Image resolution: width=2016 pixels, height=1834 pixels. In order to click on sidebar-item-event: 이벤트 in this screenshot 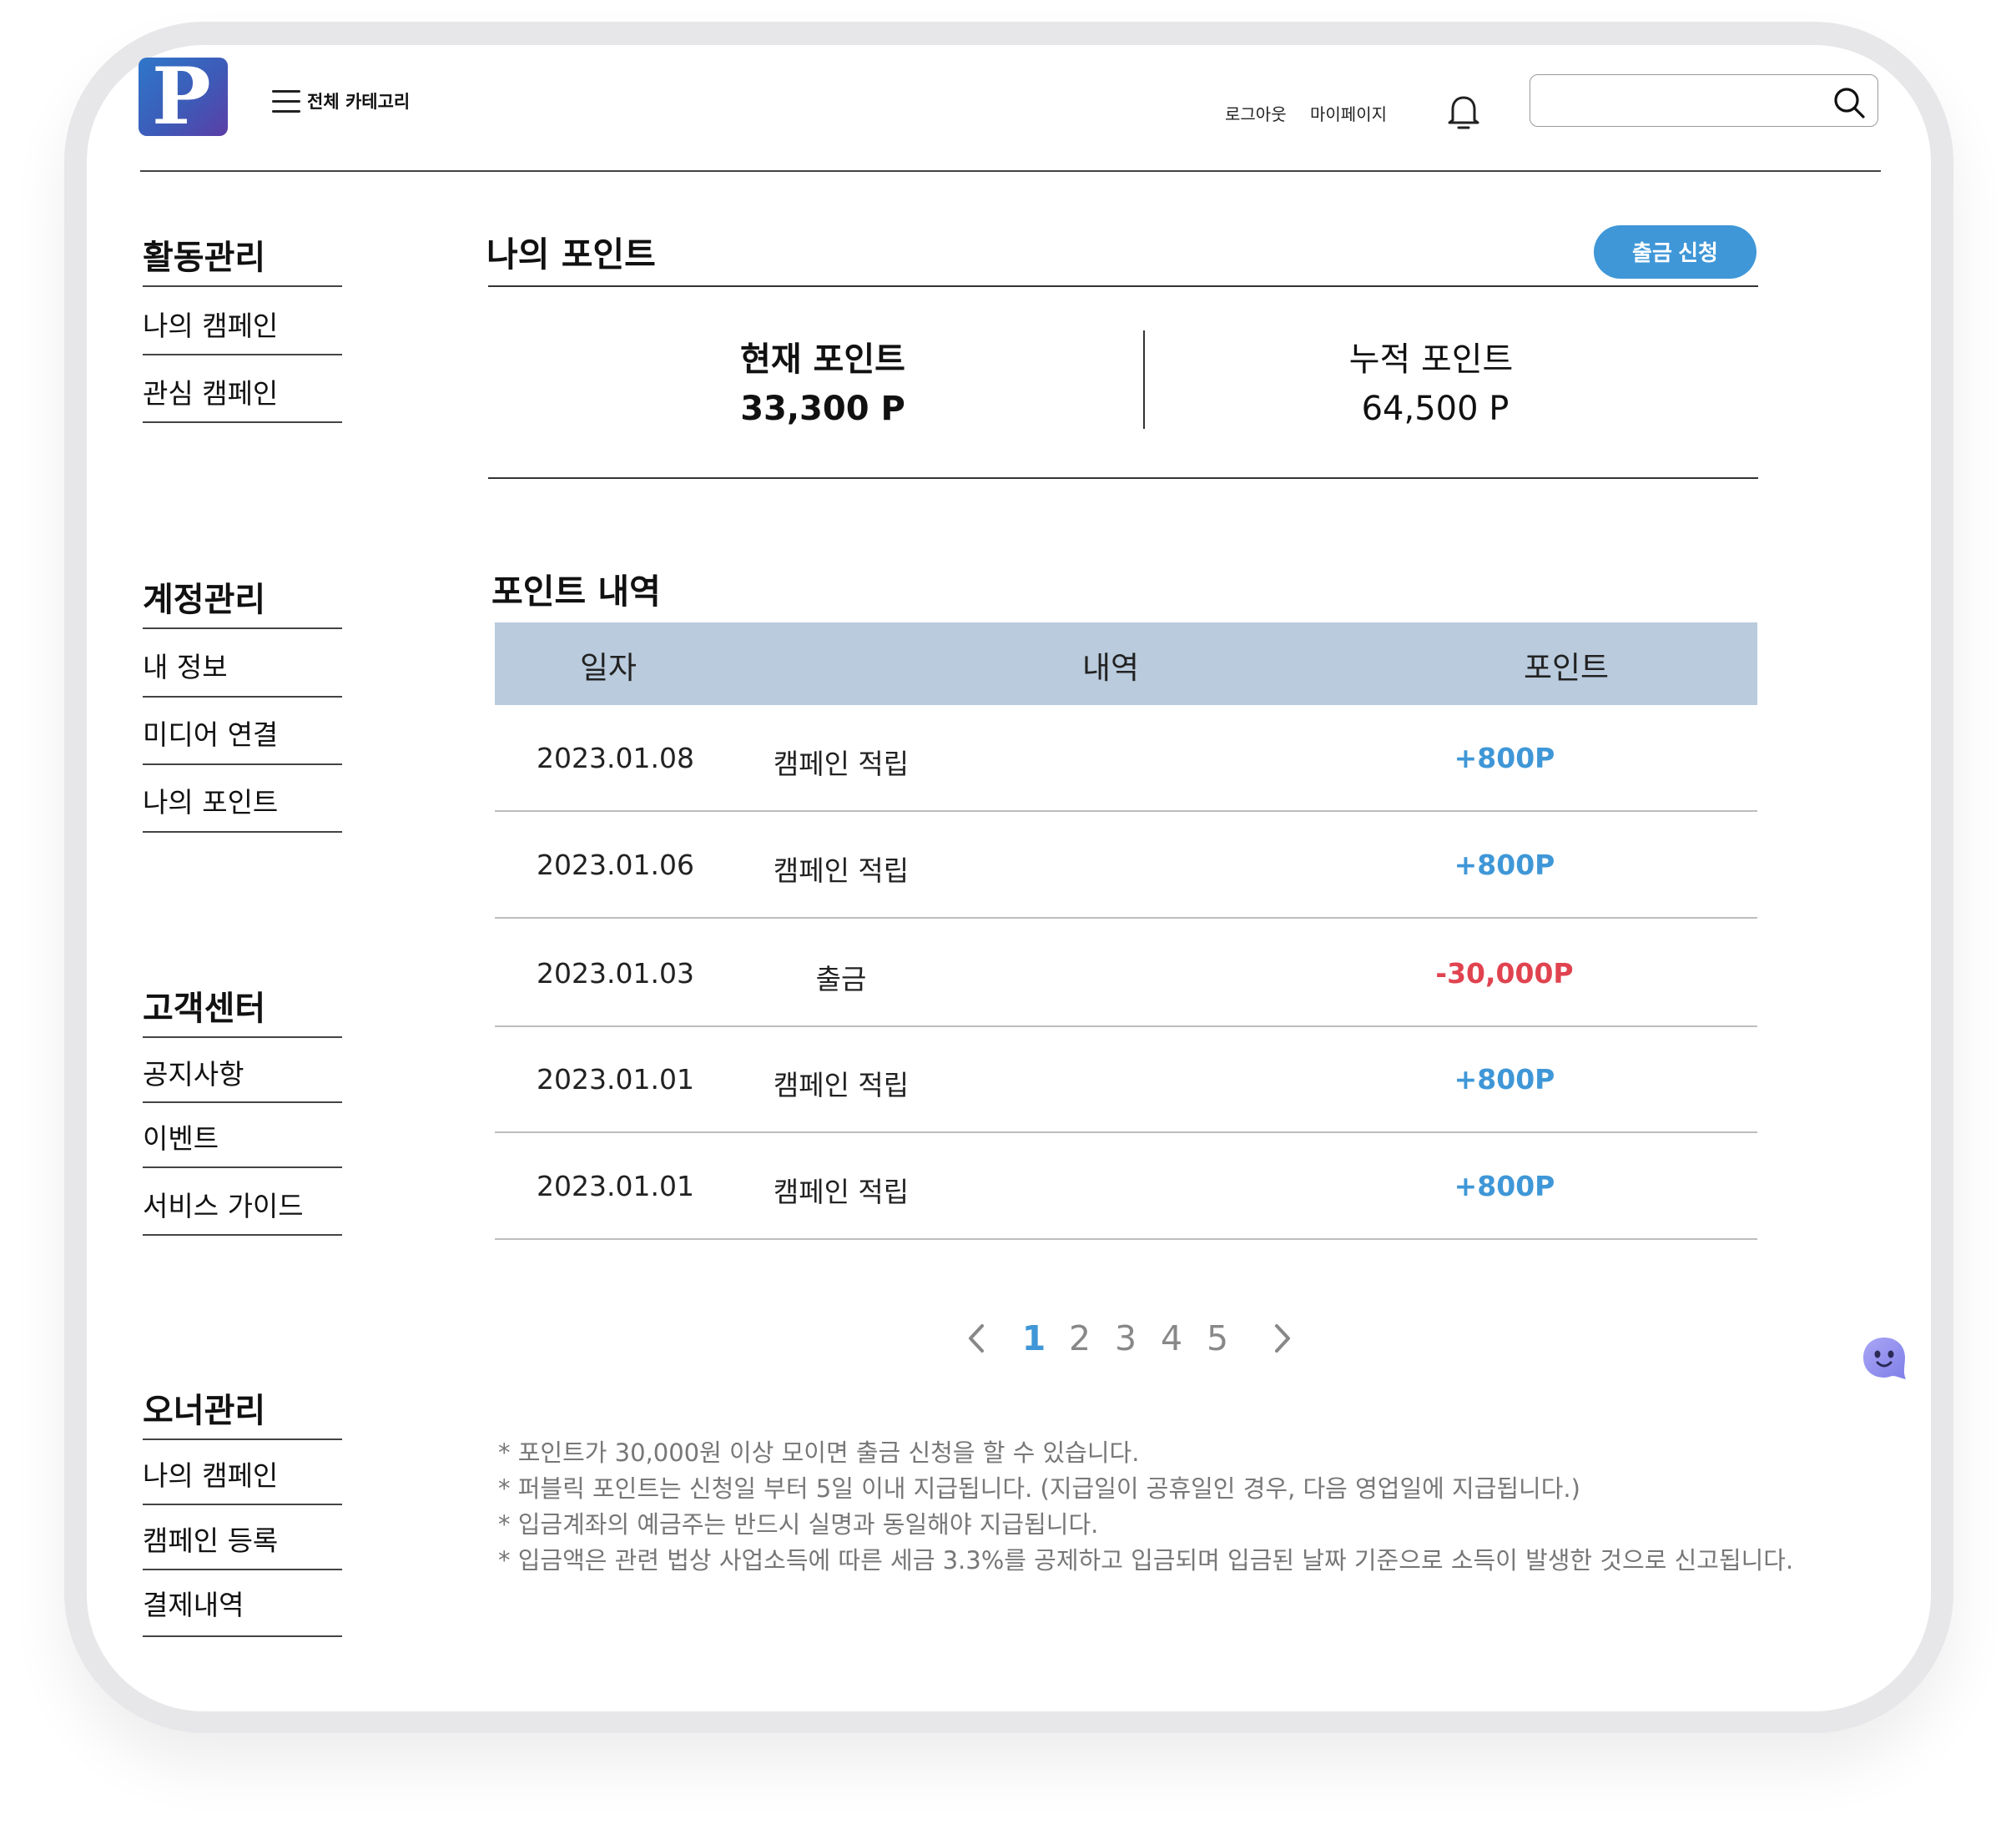, I will do `click(181, 1136)`.